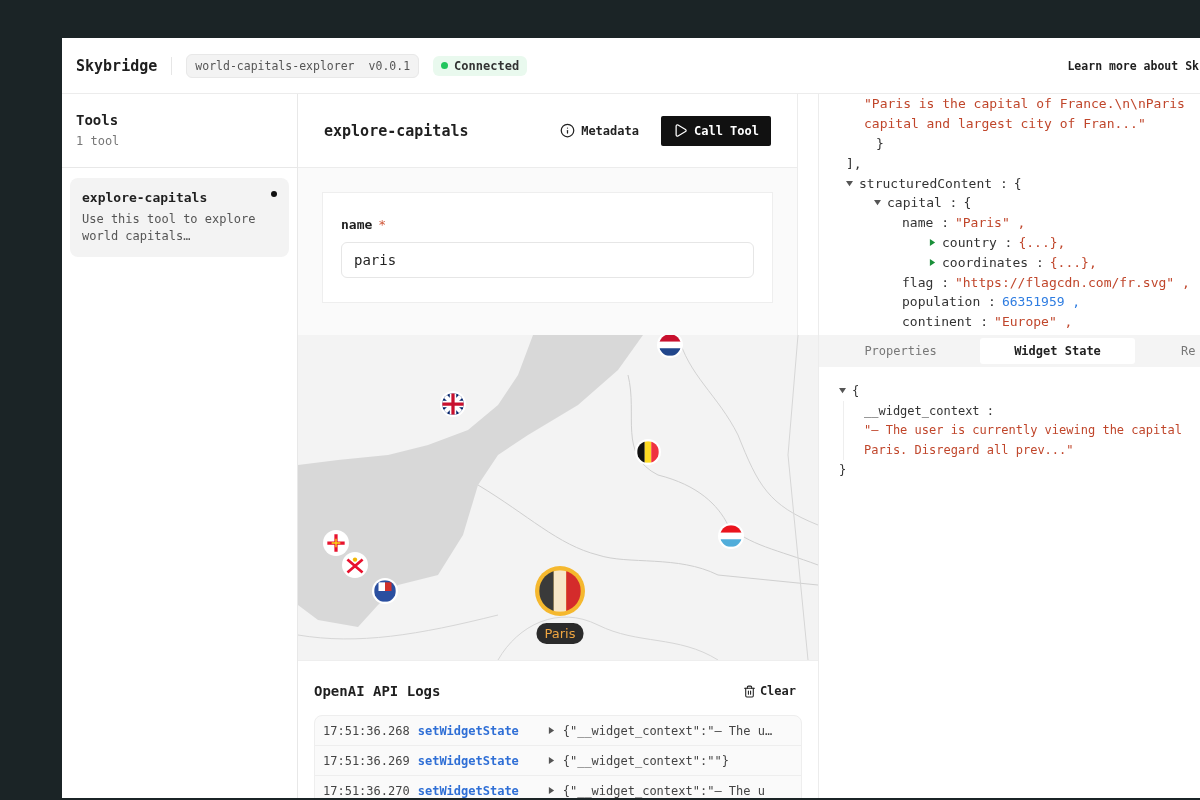 This screenshot has height=800, width=1200. I want to click on trash-icon, so click(749, 691).